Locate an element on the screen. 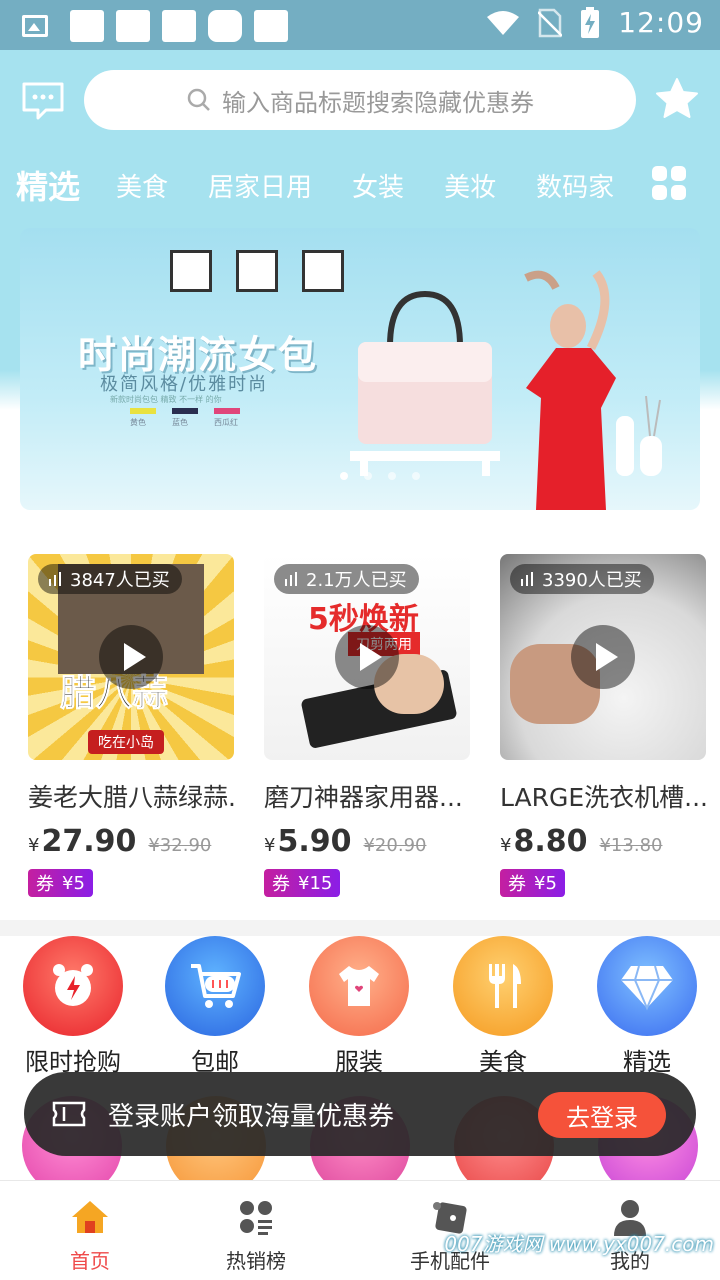 Image resolution: width=720 pixels, height=1280 pixels. login-prompt-toast: 登录账户领取海量优惠券 去登录 is located at coordinates (360, 1114).